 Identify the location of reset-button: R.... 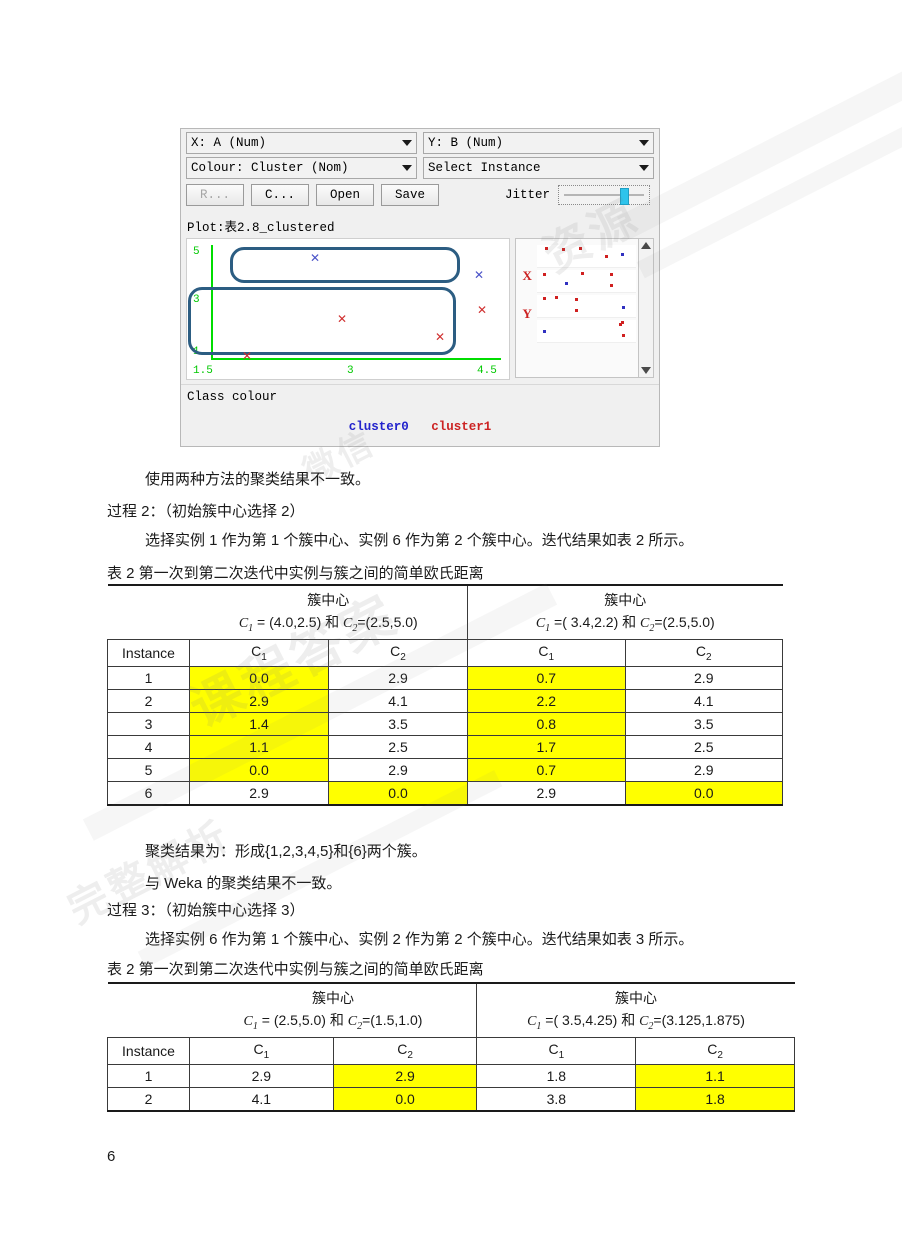
(215, 195).